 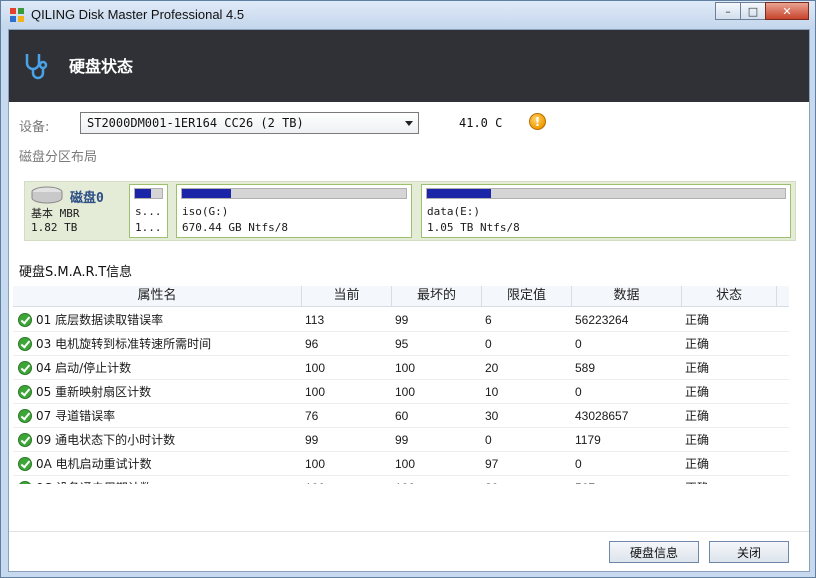 What do you see at coordinates (481, 123) in the screenshot?
I see `temperature-readout: 41.0 C` at bounding box center [481, 123].